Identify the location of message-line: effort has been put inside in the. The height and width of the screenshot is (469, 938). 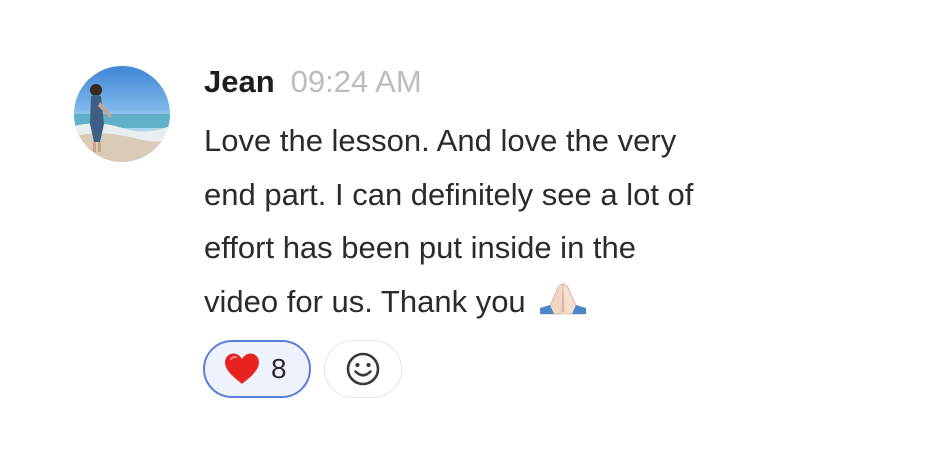
(420, 247).